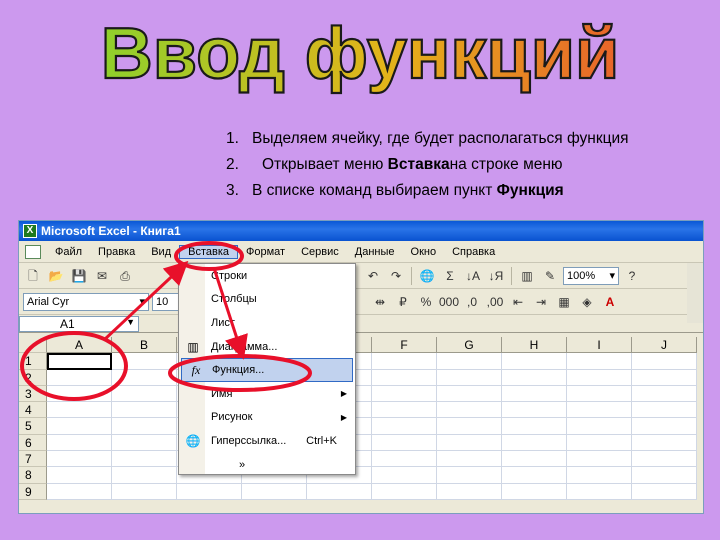 The height and width of the screenshot is (540, 720). I want to click on open-icon: 📂, so click(56, 276).